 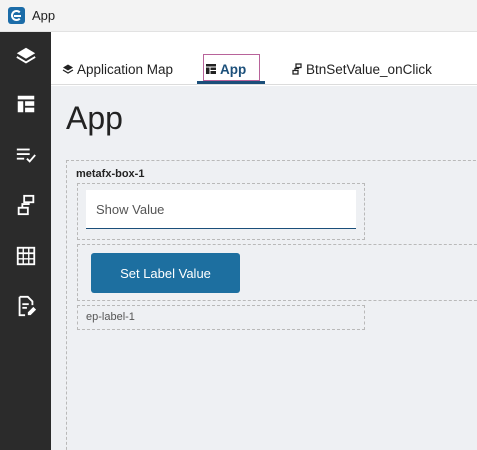 What do you see at coordinates (369, 69) in the screenshot?
I see `tab-label: BtnSetValue_onClick` at bounding box center [369, 69].